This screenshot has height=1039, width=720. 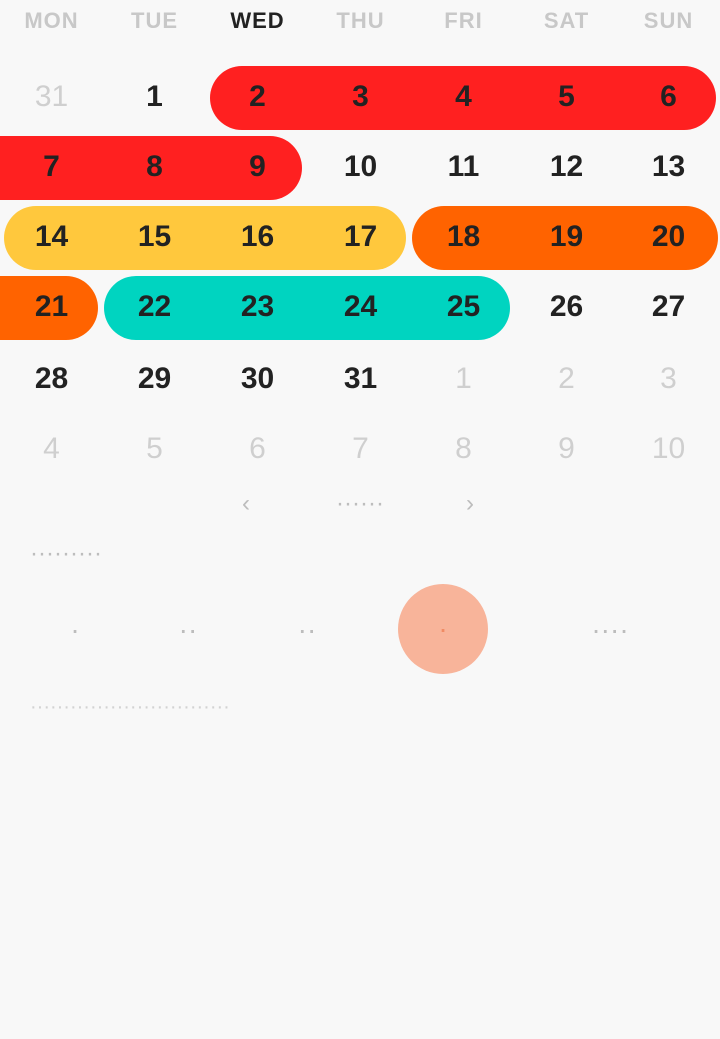 I want to click on next-month-button: ›, so click(x=470, y=504).